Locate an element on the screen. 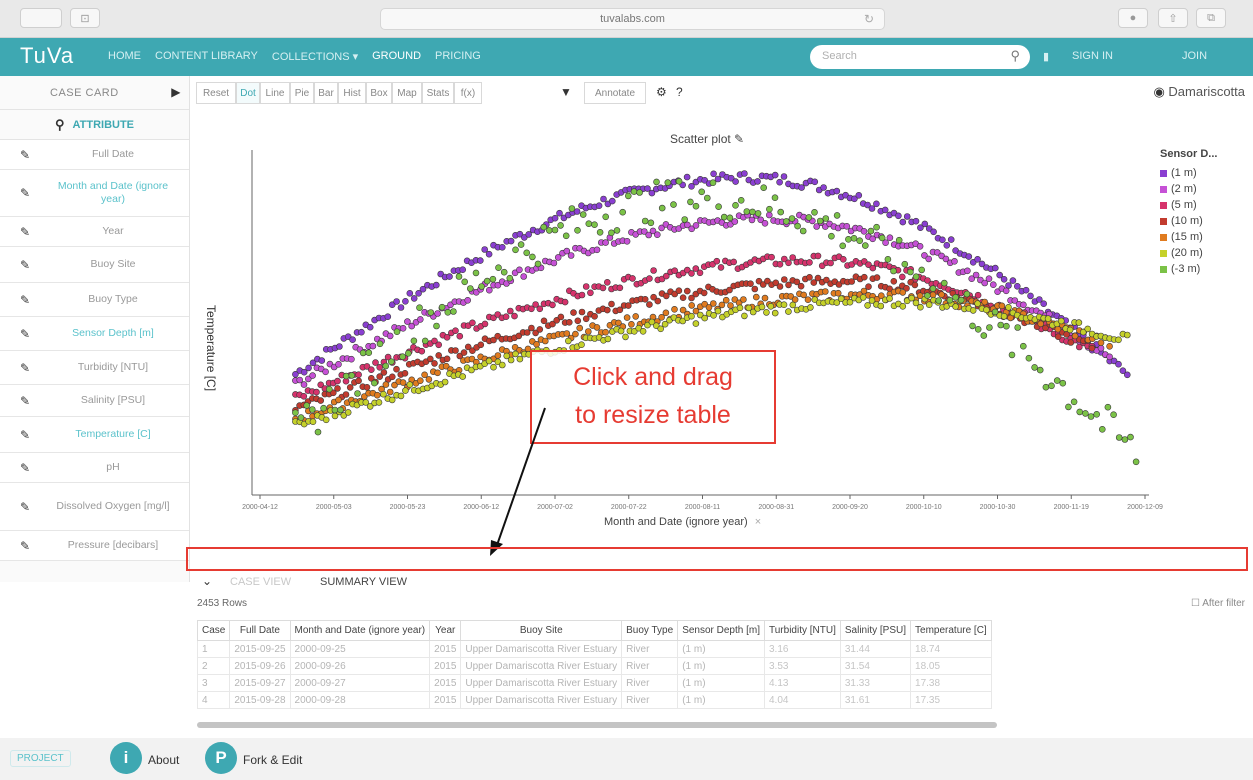 The image size is (1253, 780). attribute-item: ✎ Full Date is located at coordinates (94, 155).